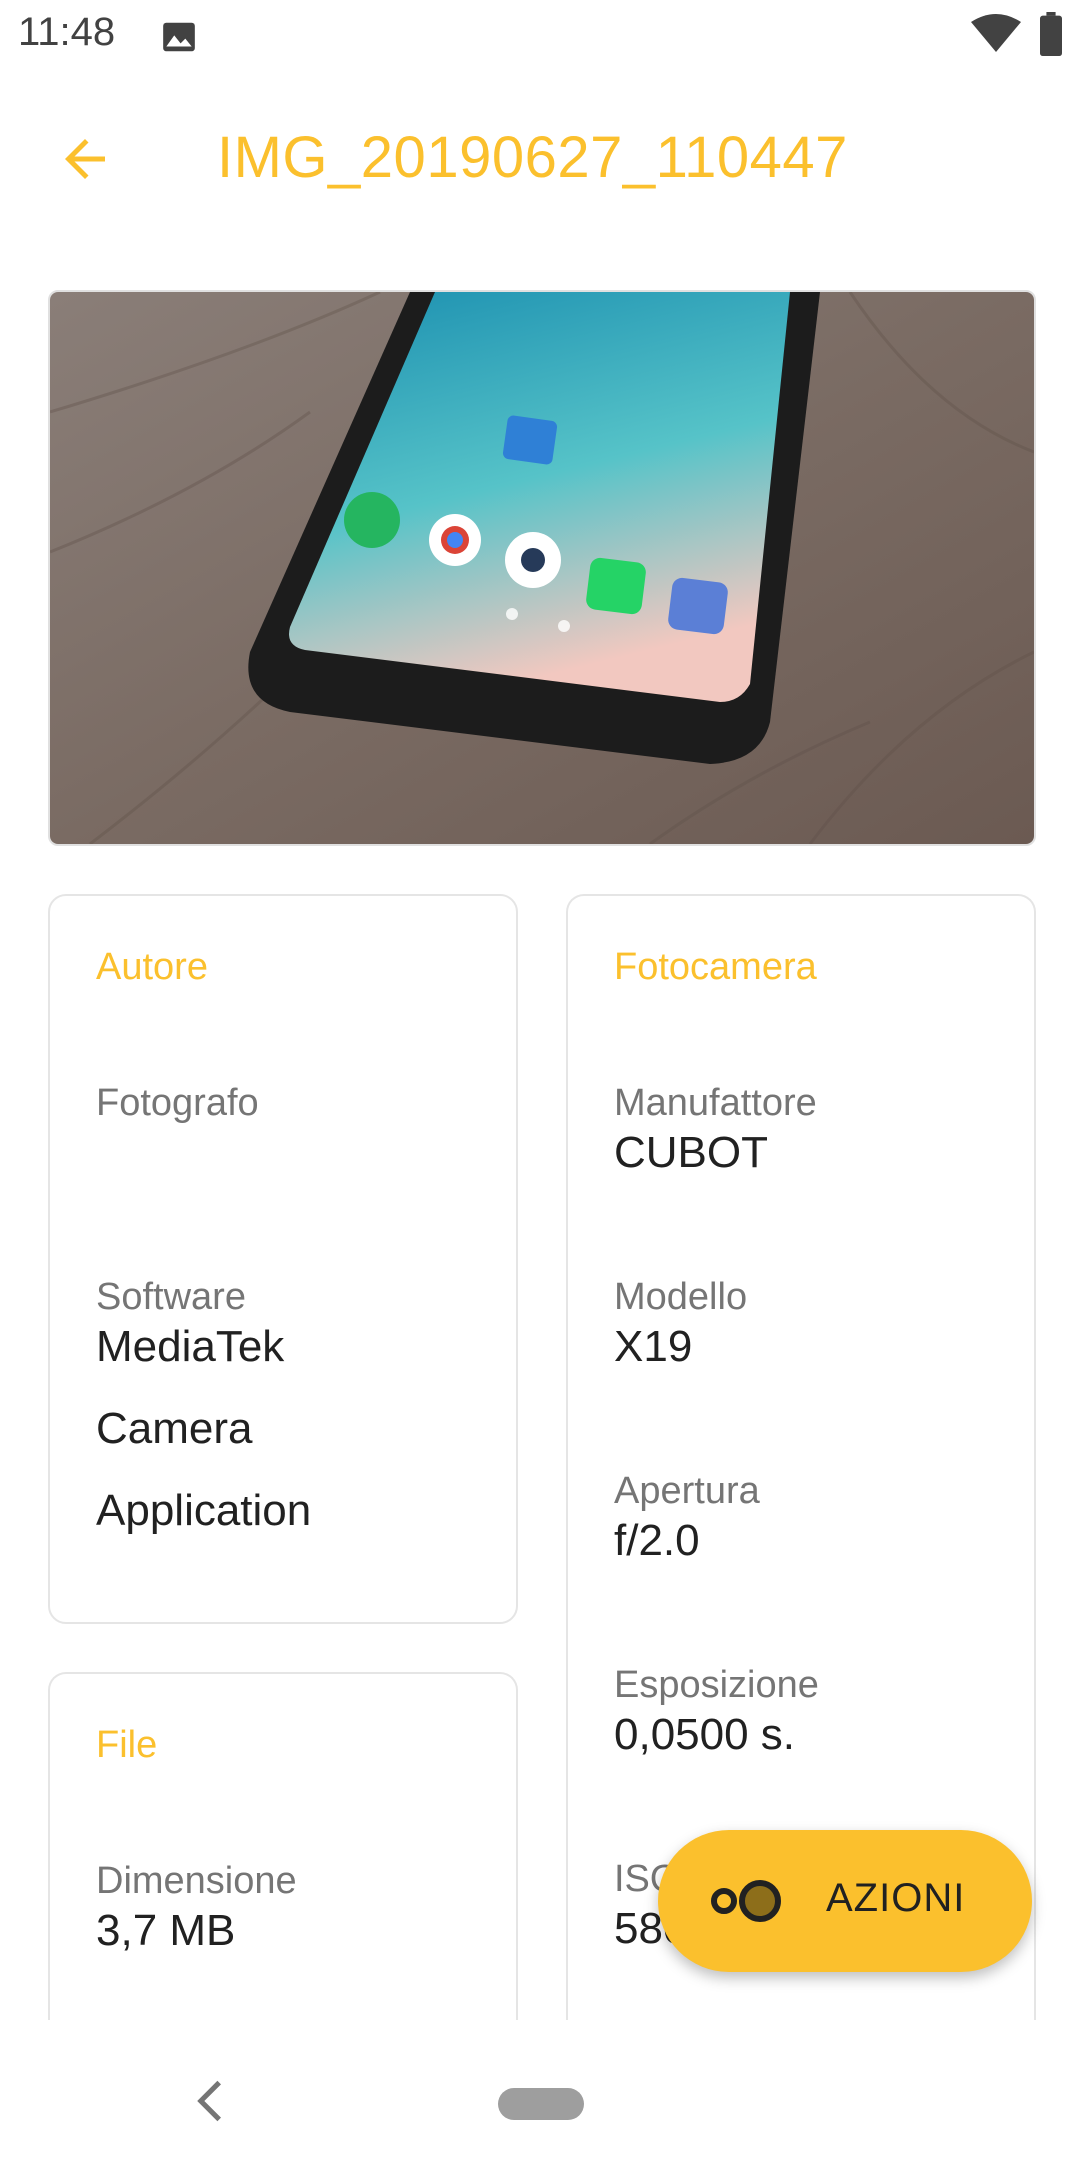 The height and width of the screenshot is (2160, 1080). I want to click on software-value-line2: Camera, so click(174, 1428).